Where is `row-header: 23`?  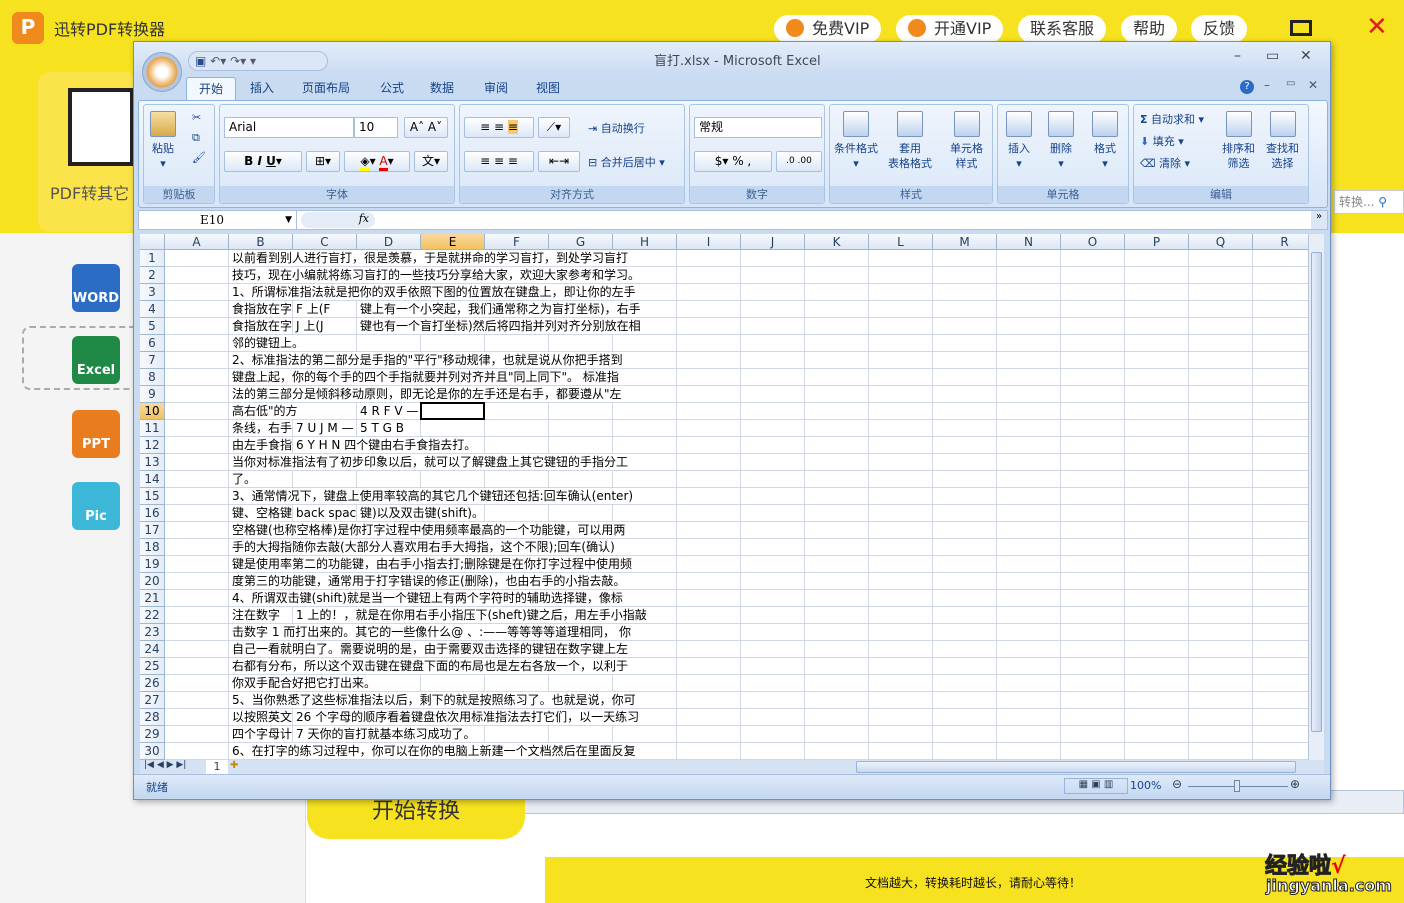
row-header: 23 is located at coordinates (152, 632).